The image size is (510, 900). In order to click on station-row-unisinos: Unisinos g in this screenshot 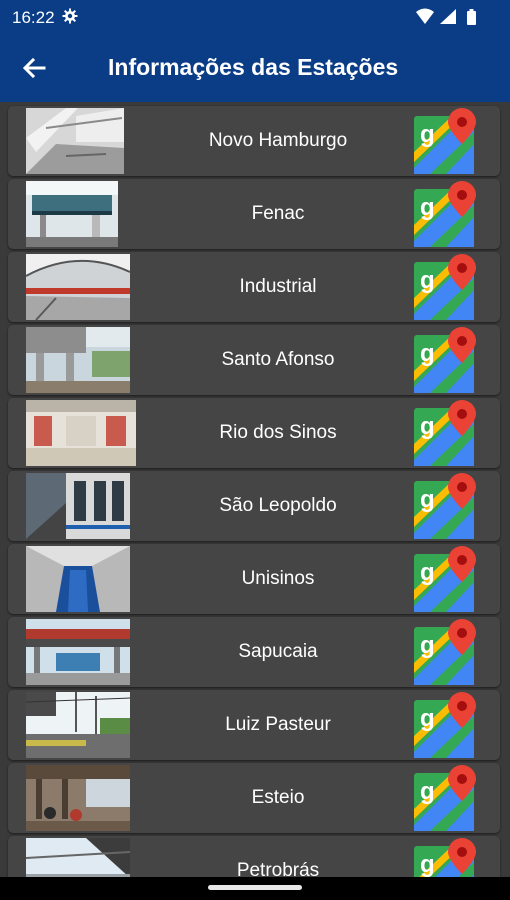, I will do `click(254, 579)`.